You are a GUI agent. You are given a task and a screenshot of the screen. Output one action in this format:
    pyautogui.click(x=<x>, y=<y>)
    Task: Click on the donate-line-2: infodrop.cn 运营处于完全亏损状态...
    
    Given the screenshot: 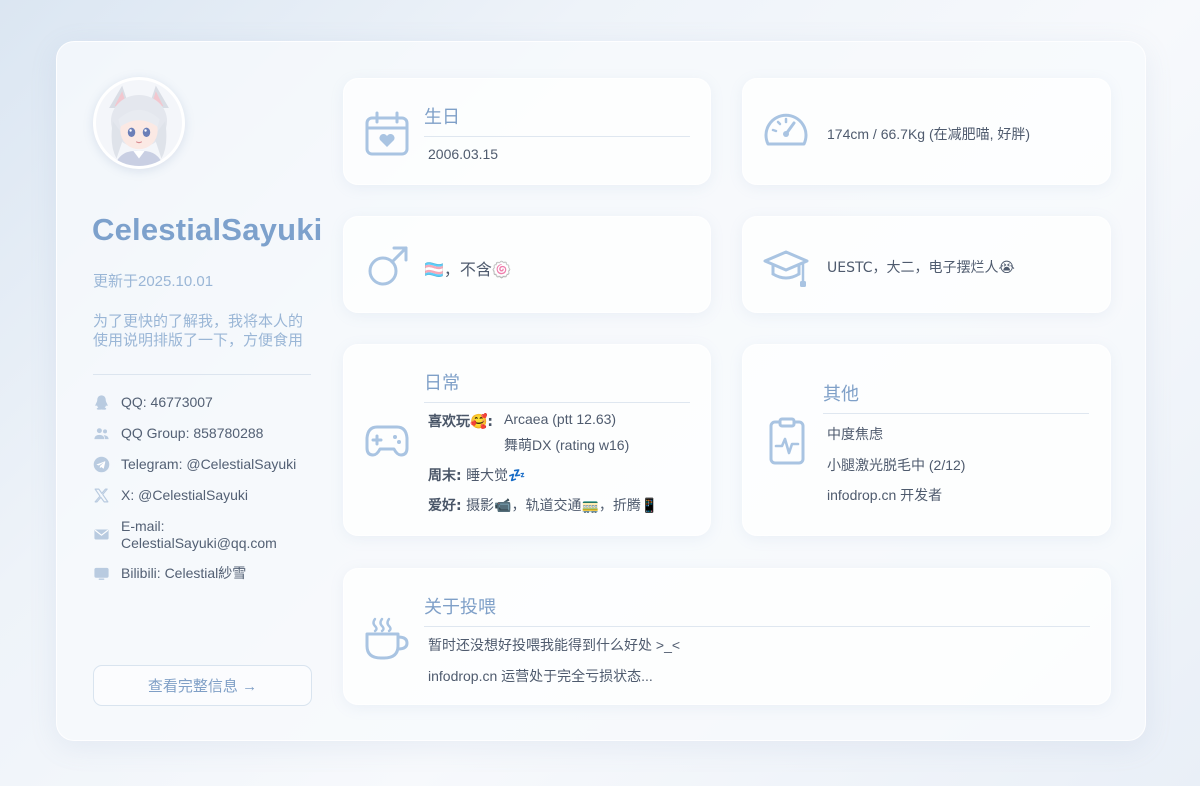 What is the action you would take?
    pyautogui.click(x=540, y=676)
    